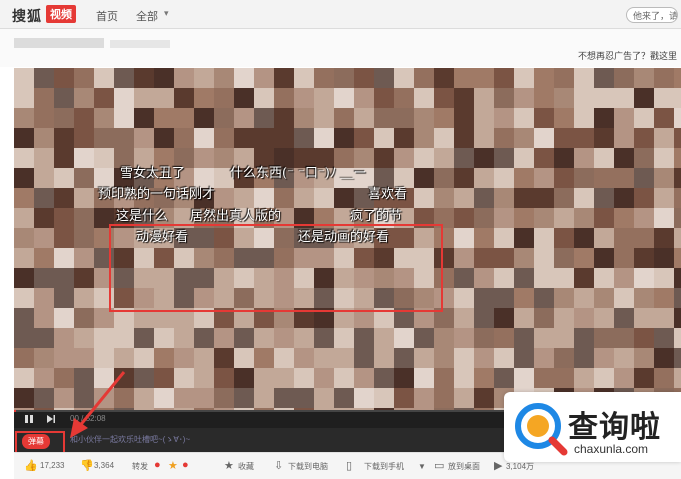  What do you see at coordinates (29, 419) in the screenshot?
I see `pause-icon` at bounding box center [29, 419].